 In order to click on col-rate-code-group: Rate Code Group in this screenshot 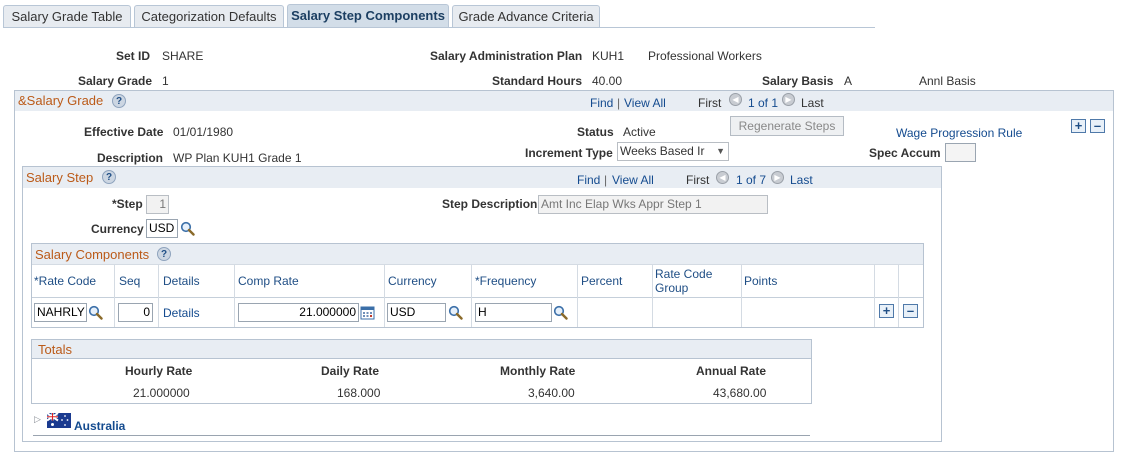, I will do `click(690, 281)`.